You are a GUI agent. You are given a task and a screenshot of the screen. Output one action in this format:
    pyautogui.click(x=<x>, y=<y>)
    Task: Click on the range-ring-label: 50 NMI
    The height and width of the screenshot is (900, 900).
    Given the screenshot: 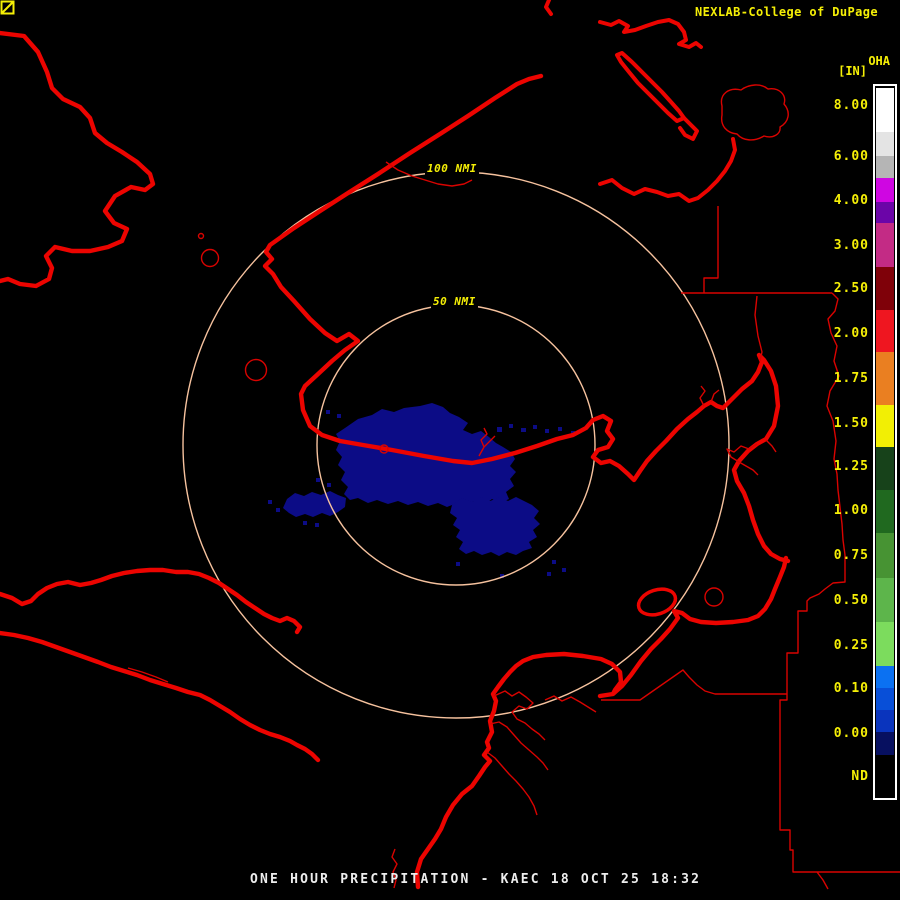 What is the action you would take?
    pyautogui.click(x=454, y=301)
    